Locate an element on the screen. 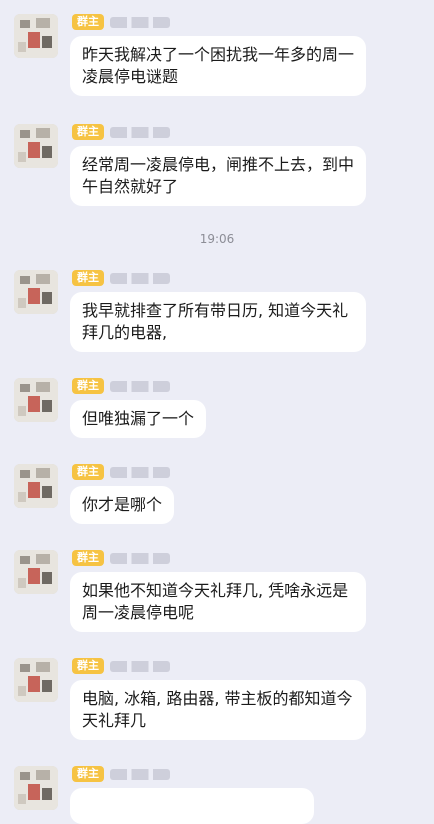 This screenshot has width=434, height=824. timestamp: 19:06 is located at coordinates (217, 239).